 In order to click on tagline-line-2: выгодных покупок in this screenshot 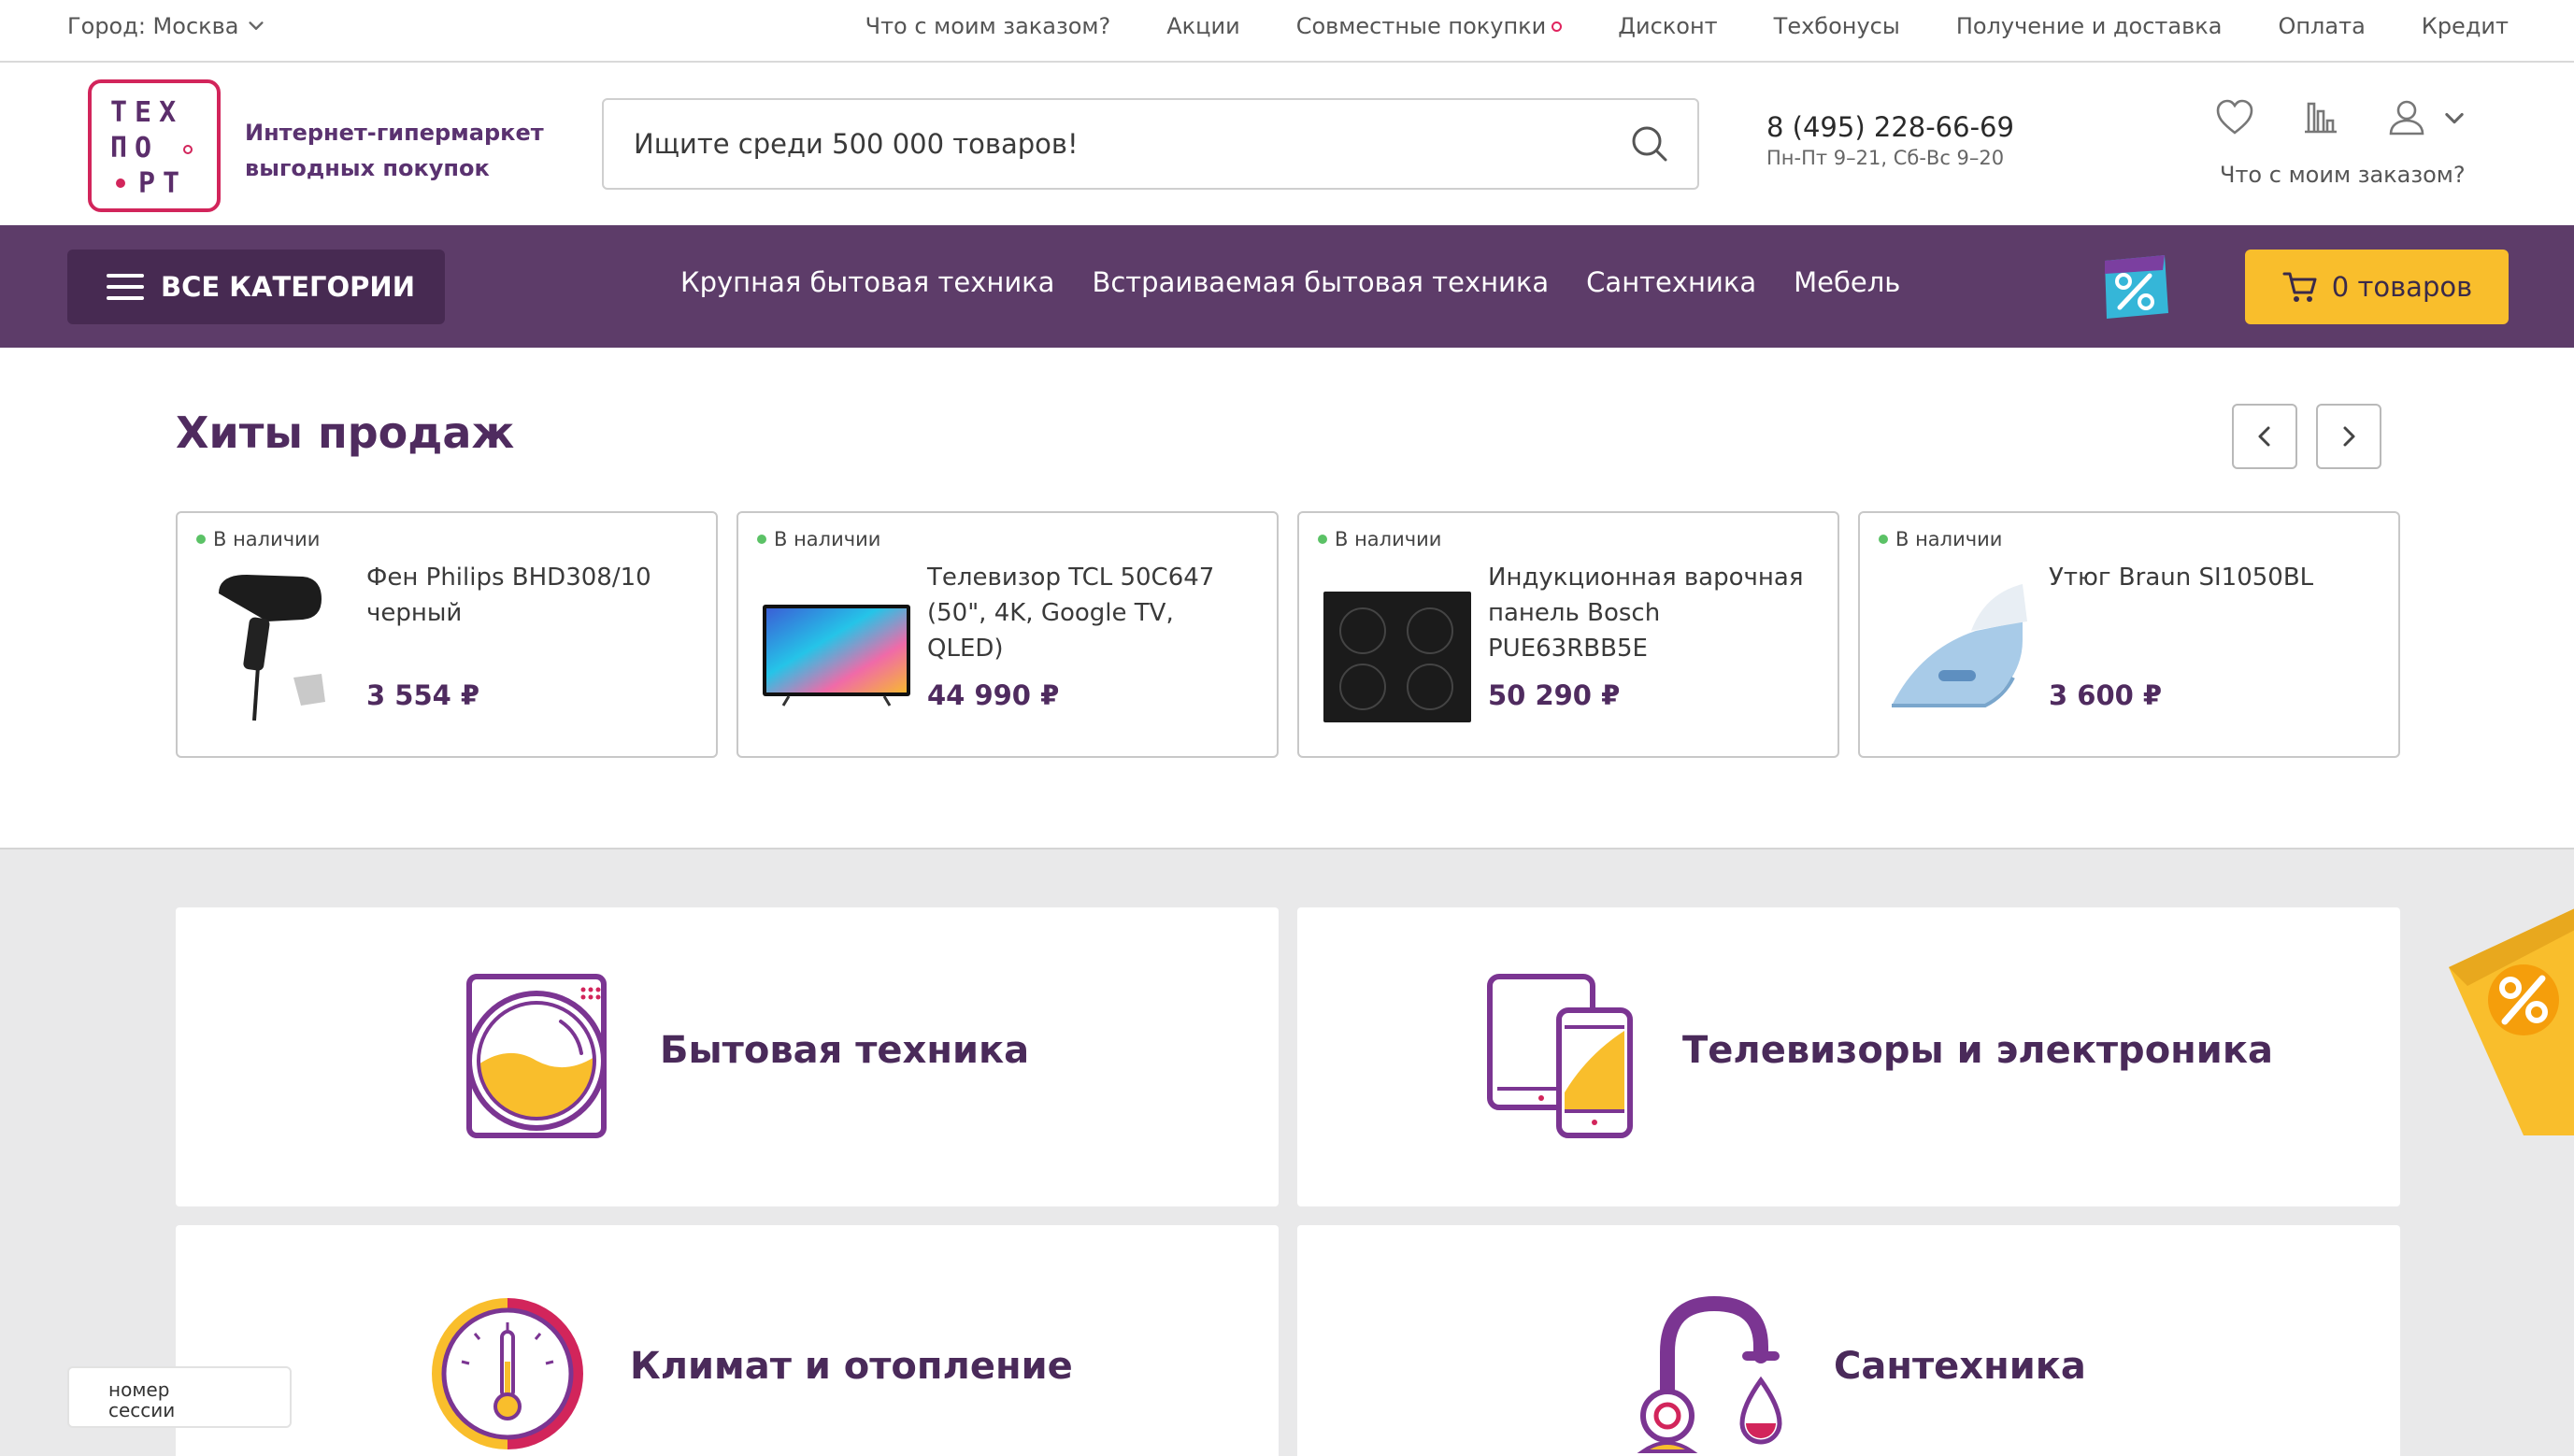, I will do `click(368, 168)`.